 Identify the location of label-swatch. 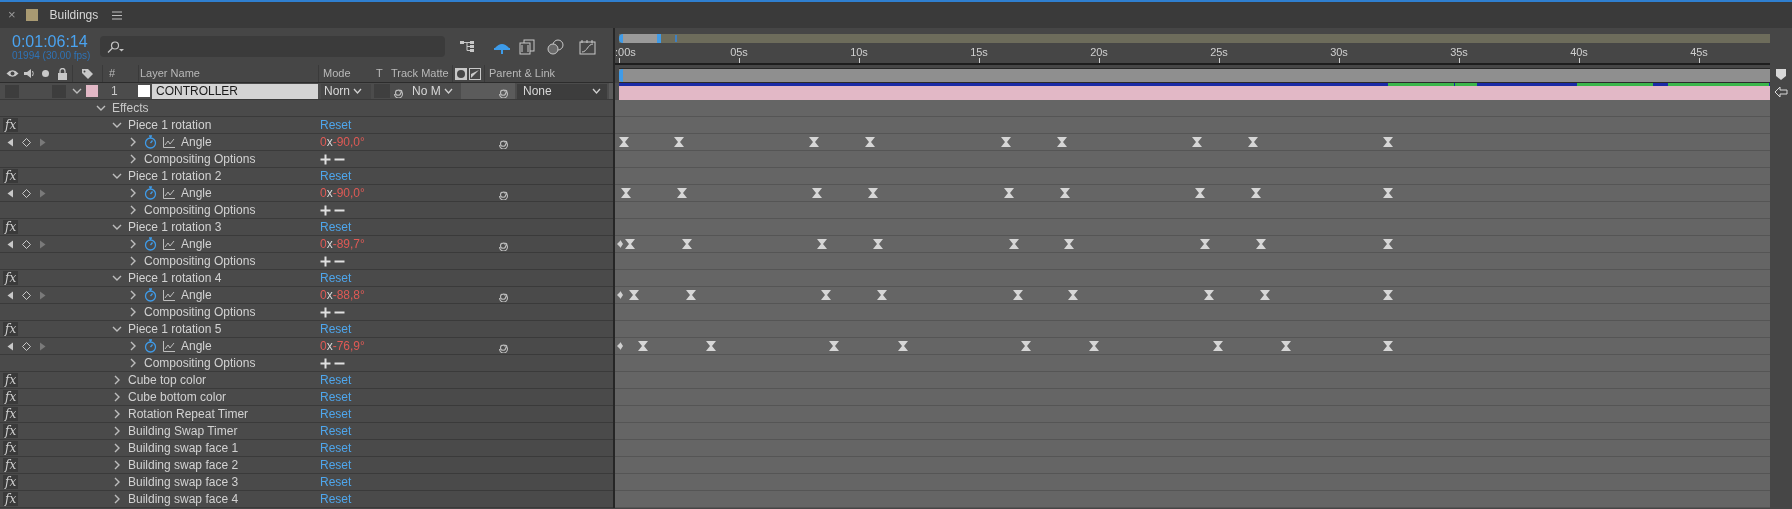
(92, 91).